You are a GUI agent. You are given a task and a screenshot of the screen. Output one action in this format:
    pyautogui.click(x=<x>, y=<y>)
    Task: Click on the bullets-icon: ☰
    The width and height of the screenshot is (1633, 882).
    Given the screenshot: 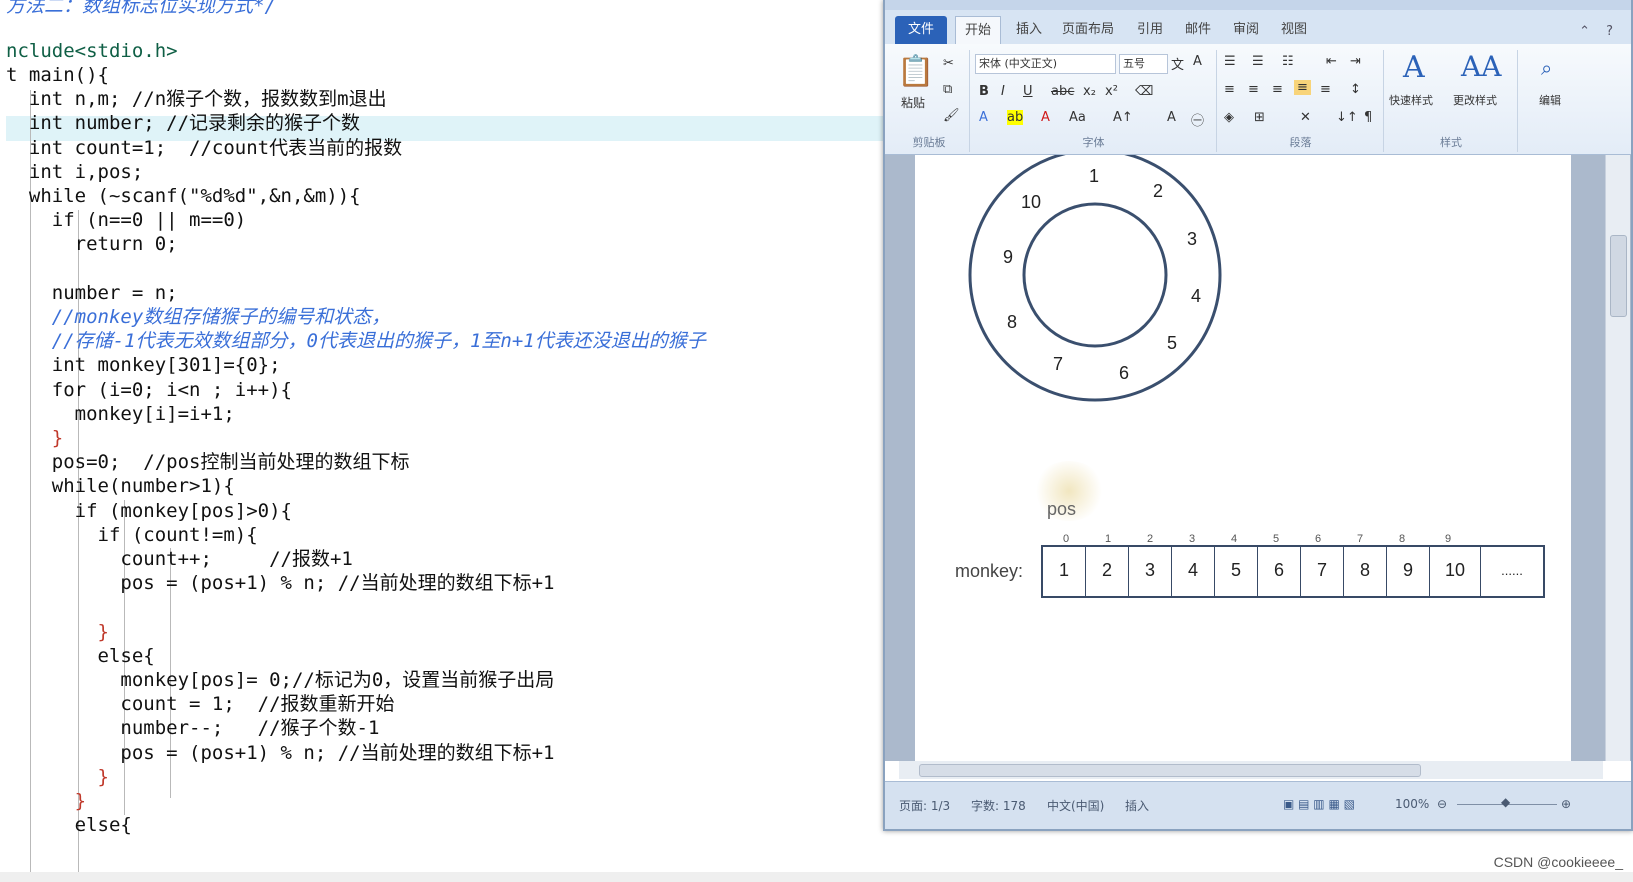 What is the action you would take?
    pyautogui.click(x=1230, y=61)
    